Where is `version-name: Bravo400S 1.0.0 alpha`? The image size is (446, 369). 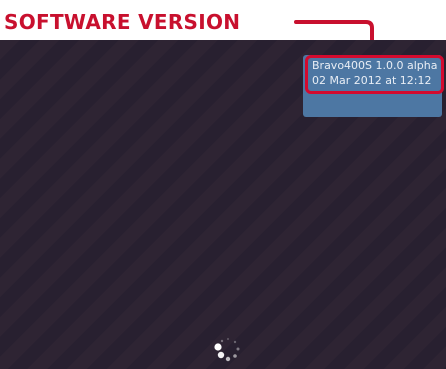
version-name: Bravo400S 1.0.0 alpha is located at coordinates (375, 65).